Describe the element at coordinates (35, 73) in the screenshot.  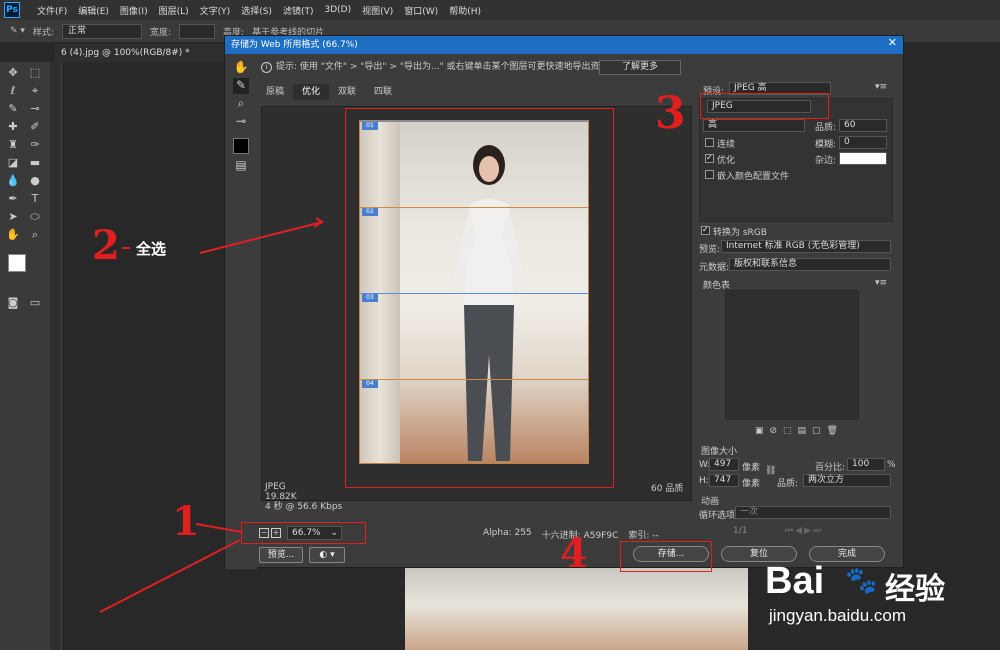
I see `marquee-tool-icon: ⬚` at that location.